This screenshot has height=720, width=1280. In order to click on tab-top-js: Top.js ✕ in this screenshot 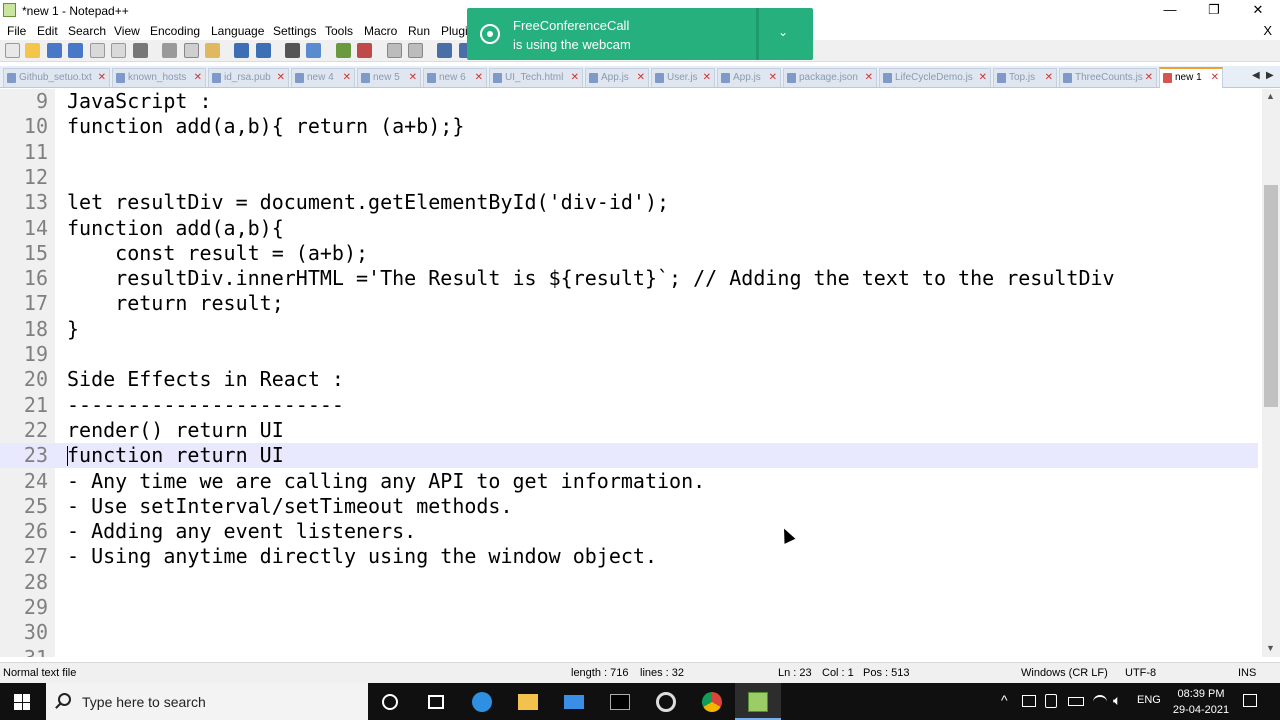, I will do `click(1025, 77)`.